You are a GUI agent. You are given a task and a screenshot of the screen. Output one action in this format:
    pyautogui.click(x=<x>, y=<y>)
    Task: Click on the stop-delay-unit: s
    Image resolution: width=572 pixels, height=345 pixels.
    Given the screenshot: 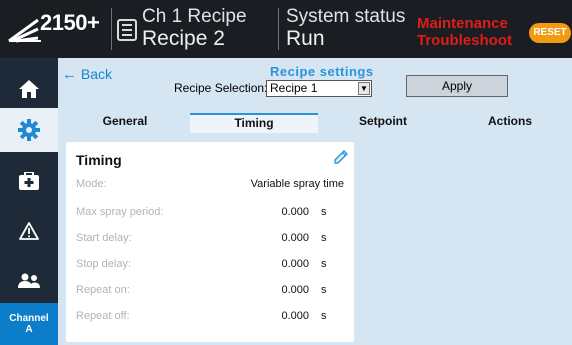 What is the action you would take?
    pyautogui.click(x=324, y=264)
    